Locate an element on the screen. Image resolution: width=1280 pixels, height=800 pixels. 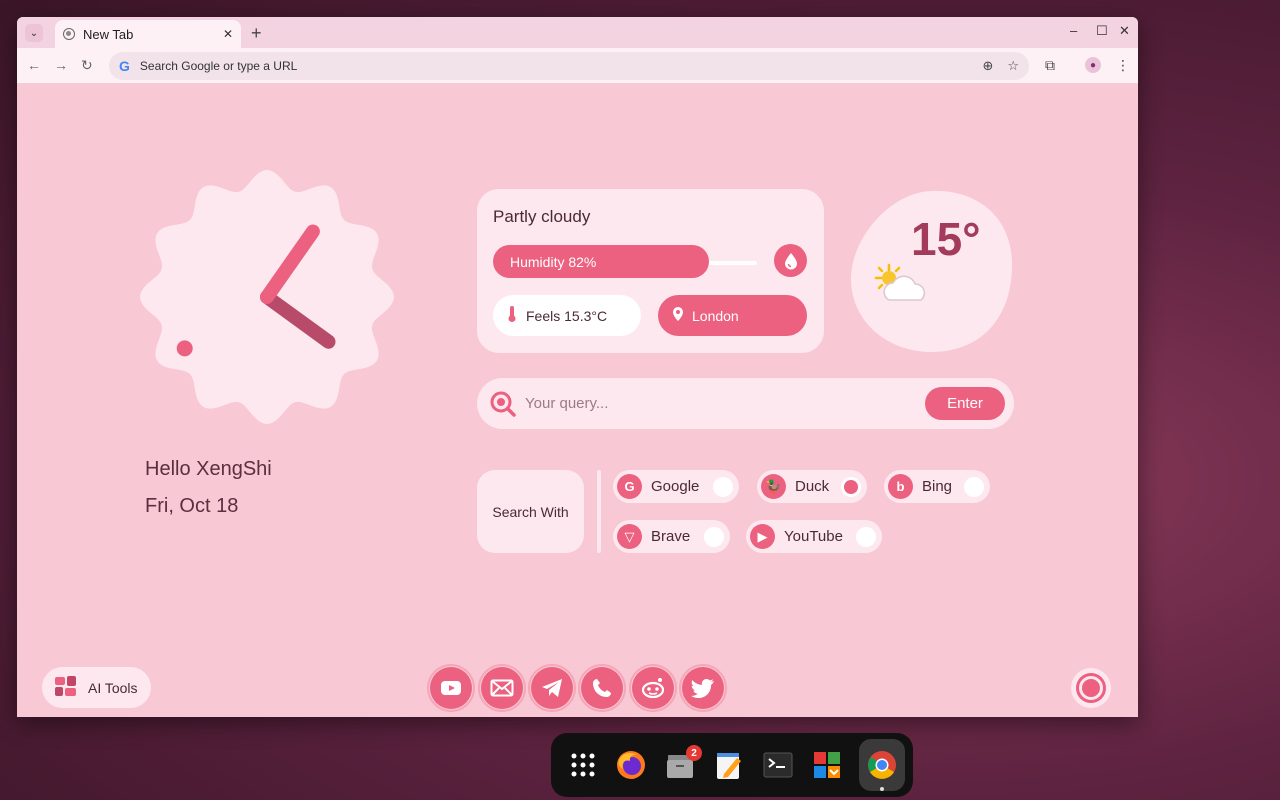
zoom-icon: ⊕ is located at coordinates (987, 66).